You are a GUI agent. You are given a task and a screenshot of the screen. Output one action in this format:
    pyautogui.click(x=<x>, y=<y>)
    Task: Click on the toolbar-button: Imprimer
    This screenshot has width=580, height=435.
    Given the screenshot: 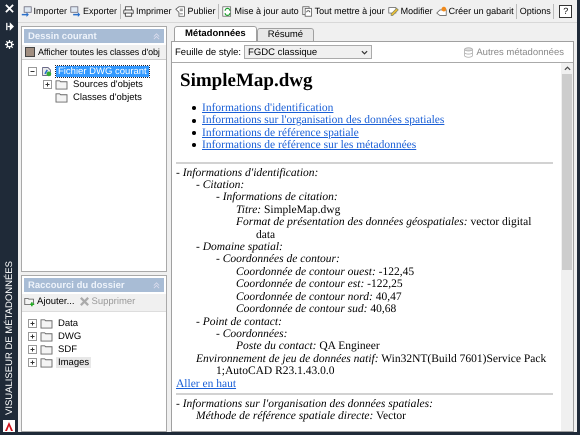 What is the action you would take?
    pyautogui.click(x=148, y=11)
    